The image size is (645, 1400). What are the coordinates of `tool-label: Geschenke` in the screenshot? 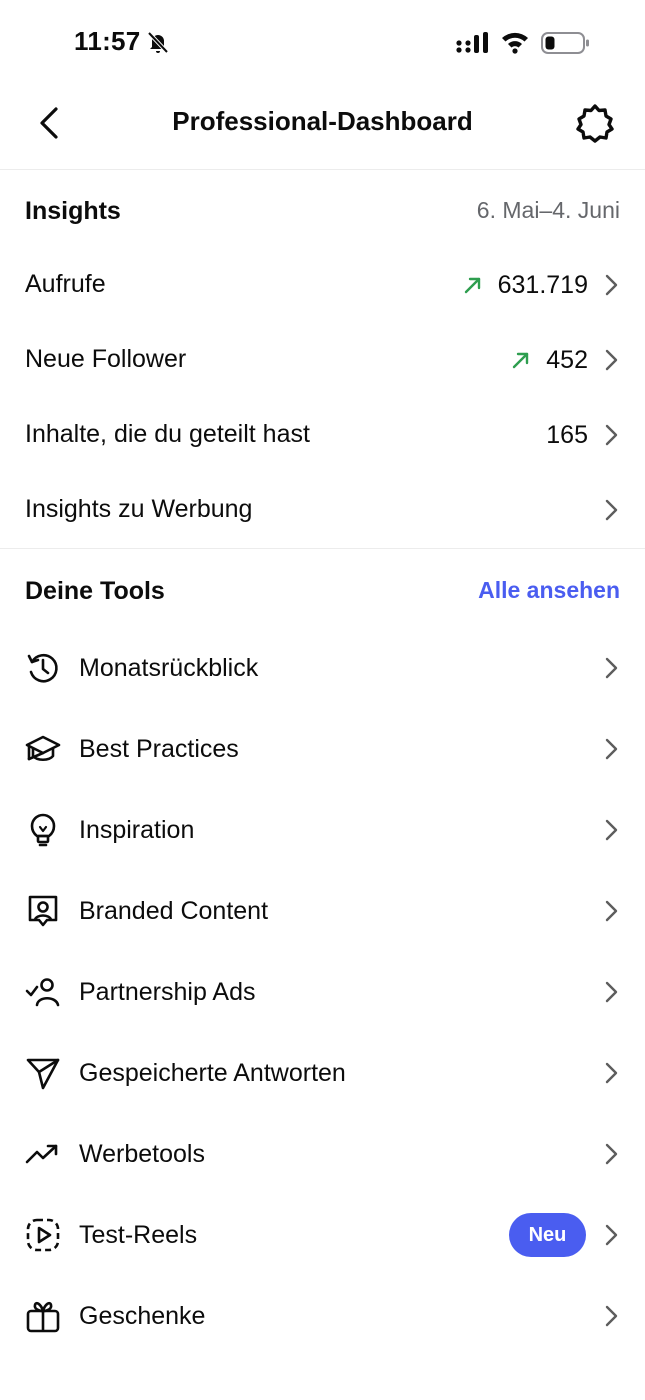 It's located at (142, 1316).